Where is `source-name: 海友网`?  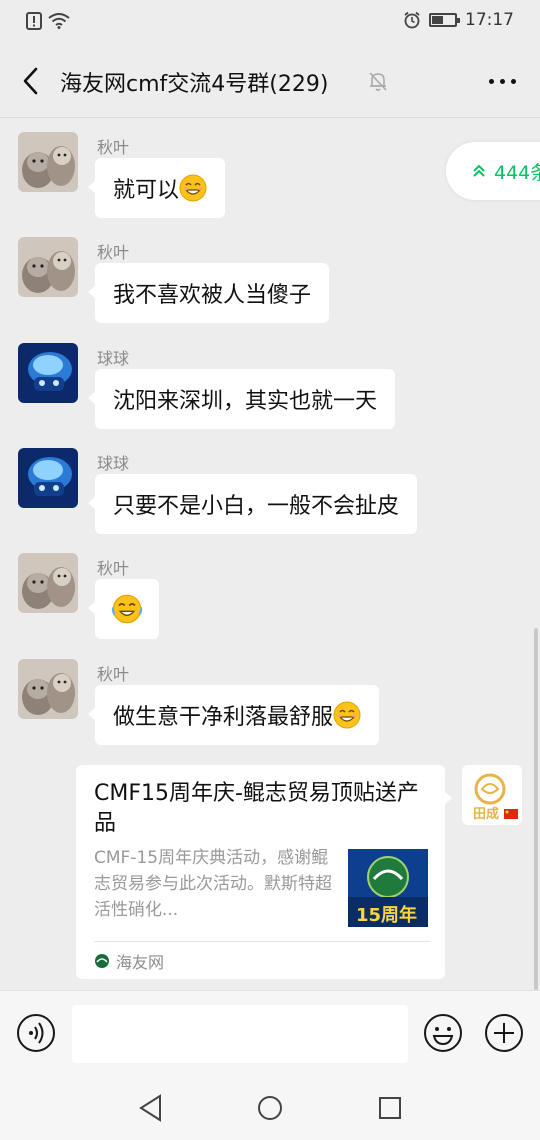
source-name: 海友网 is located at coordinates (140, 962).